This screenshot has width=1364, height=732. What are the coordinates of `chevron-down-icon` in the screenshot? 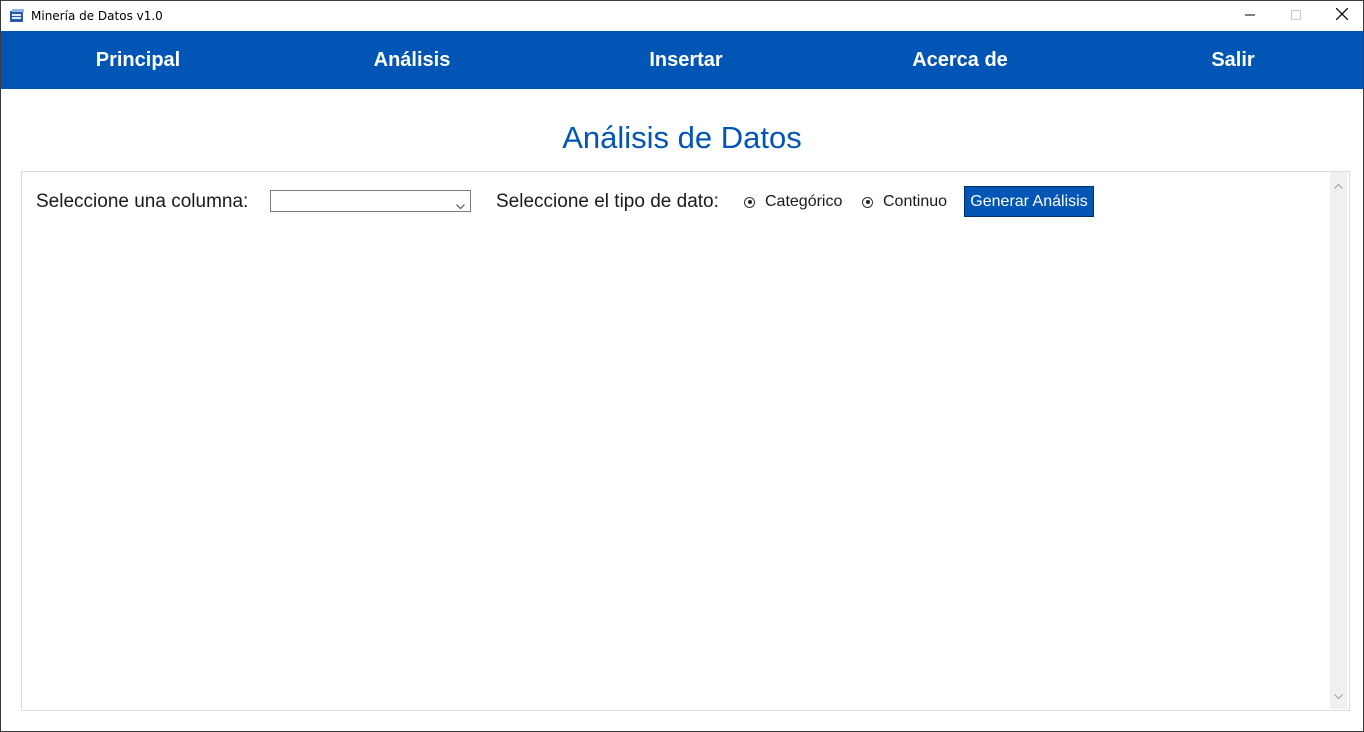 It's located at (460, 206).